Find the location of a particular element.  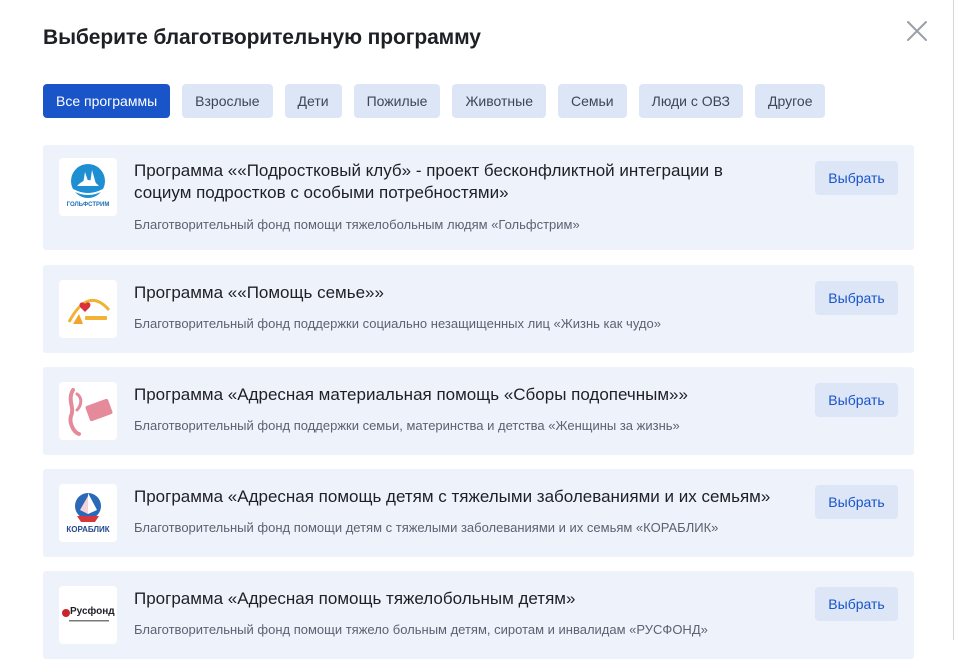

close-button is located at coordinates (917, 31).